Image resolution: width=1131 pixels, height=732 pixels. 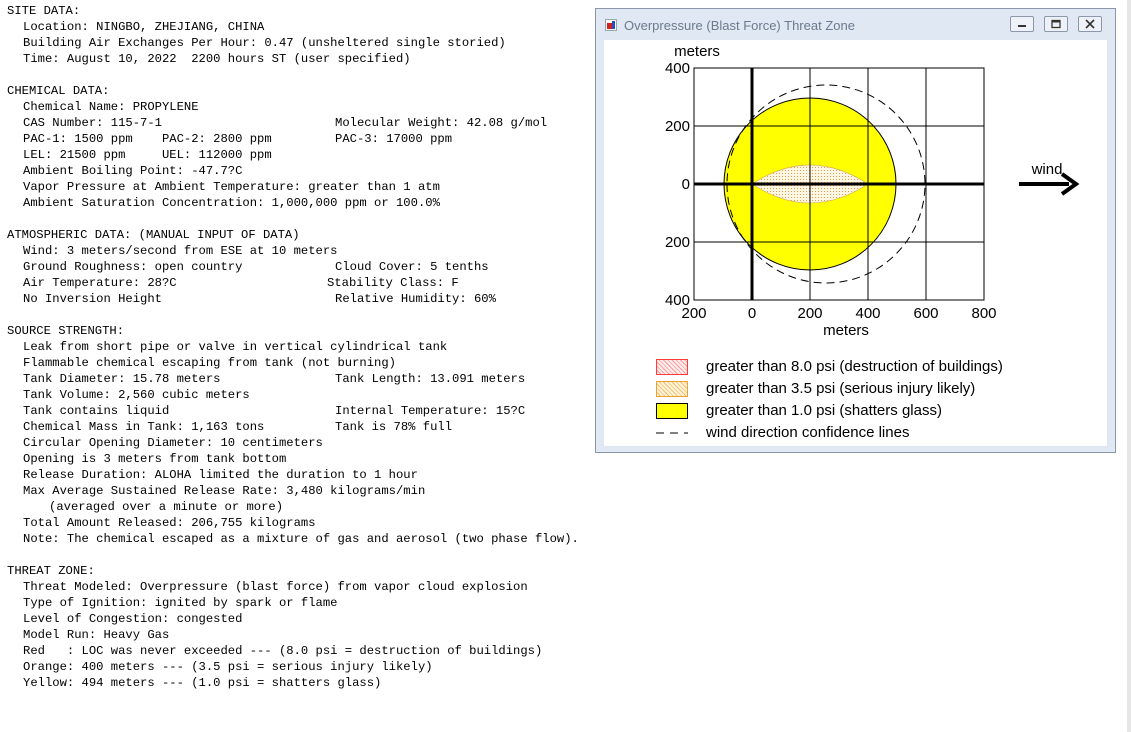 What do you see at coordinates (686, 184) in the screenshot?
I see `y-tick-label: 0` at bounding box center [686, 184].